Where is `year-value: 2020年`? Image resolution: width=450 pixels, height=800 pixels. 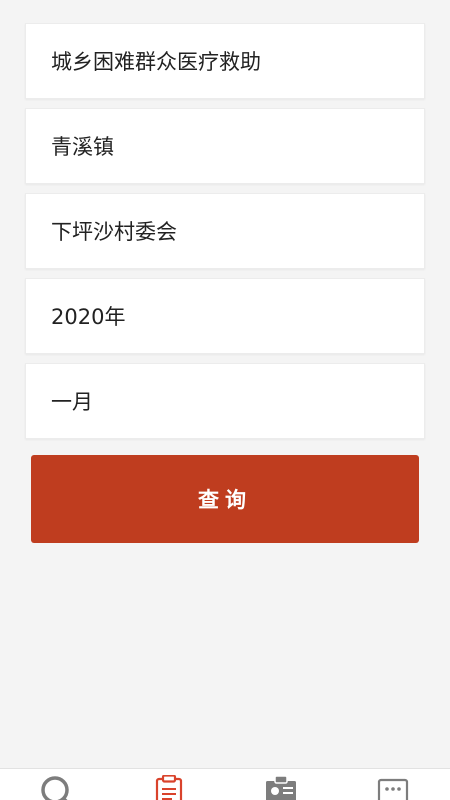
year-value: 2020年 is located at coordinates (88, 317).